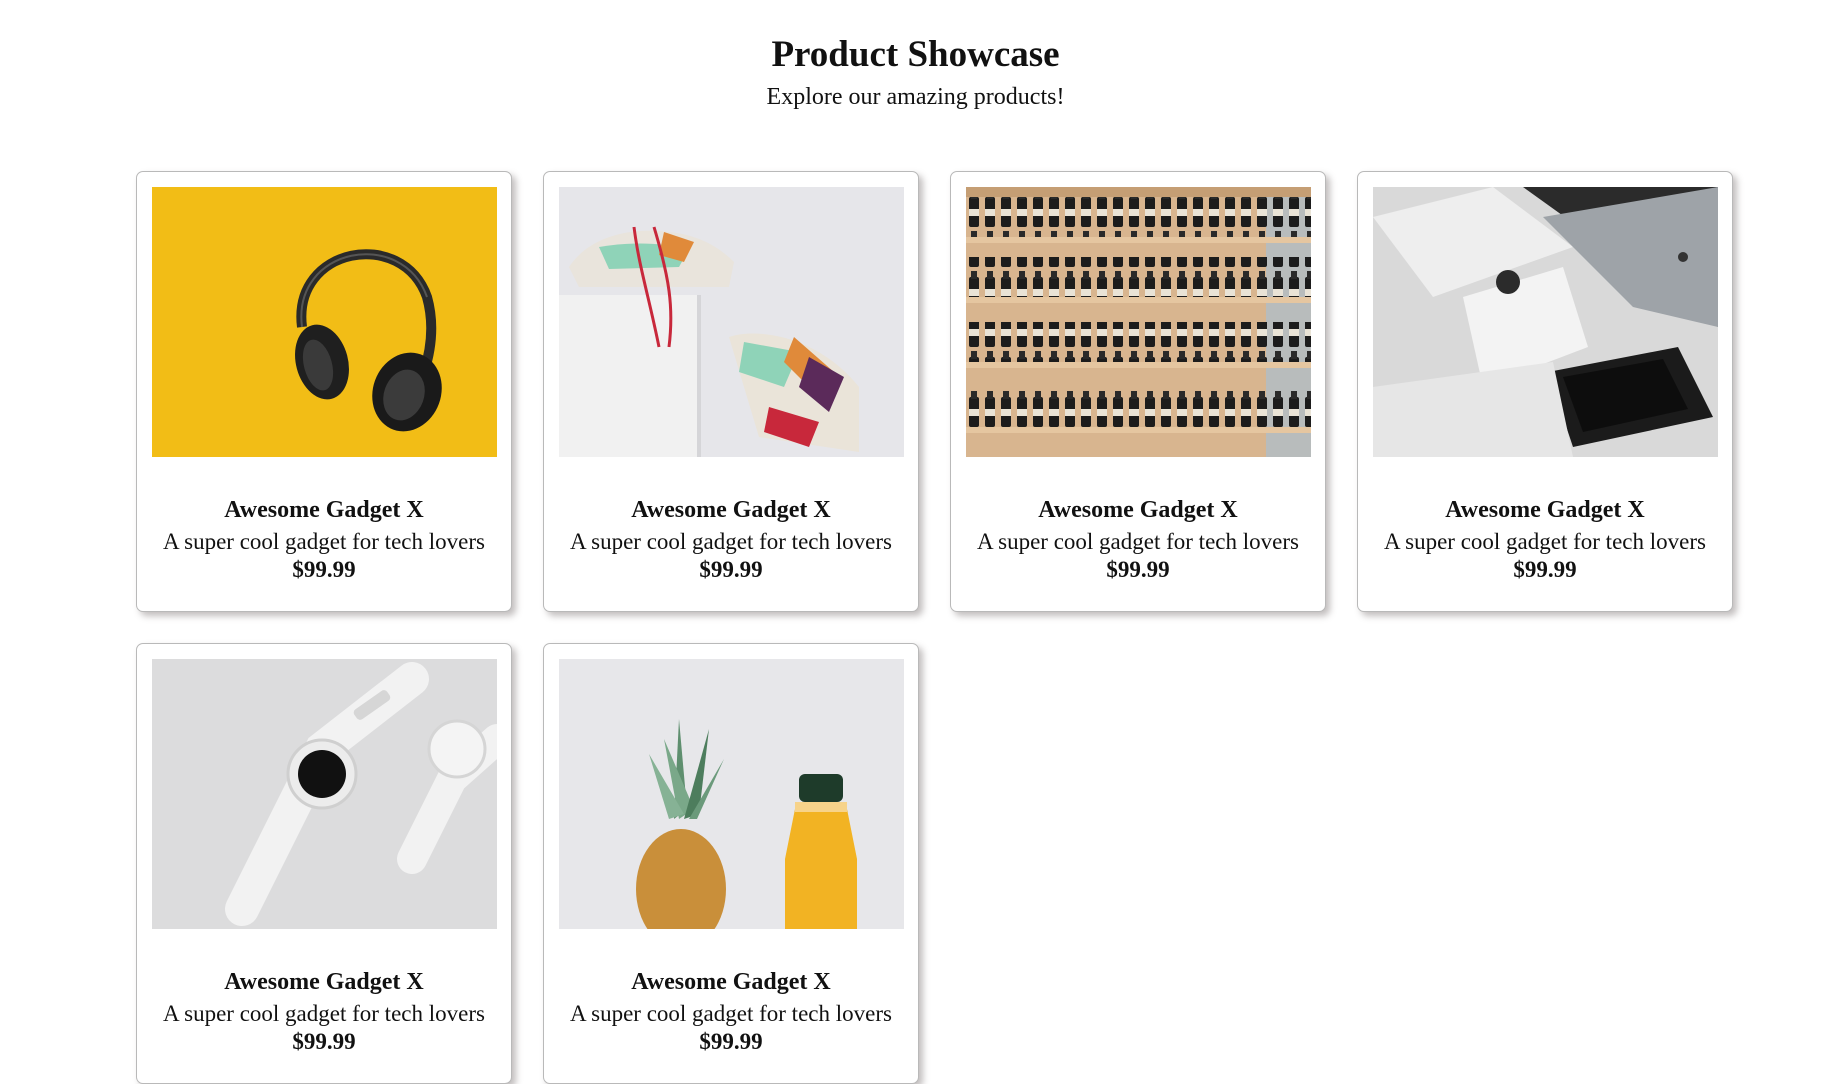 The height and width of the screenshot is (1084, 1831). What do you see at coordinates (731, 794) in the screenshot?
I see `product-image-pineapple-juice` at bounding box center [731, 794].